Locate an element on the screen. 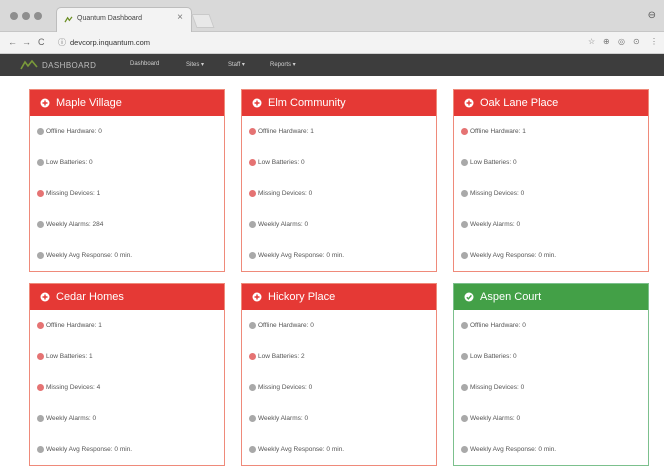 The image size is (664, 470). nav-staff-dropdown: Staff ▾ is located at coordinates (236, 64).